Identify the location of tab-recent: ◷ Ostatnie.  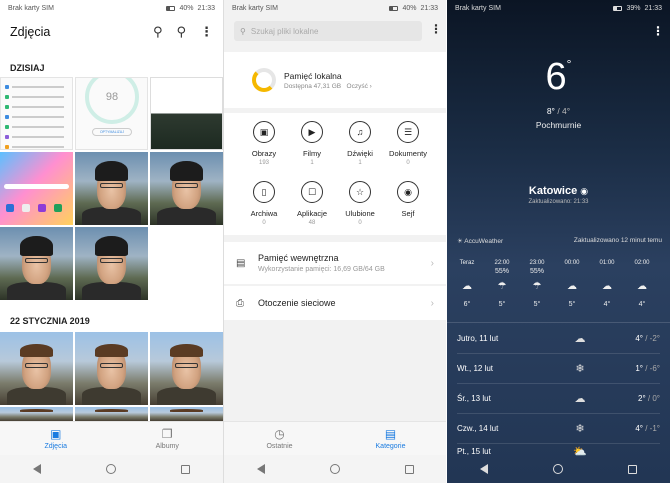
(279, 438).